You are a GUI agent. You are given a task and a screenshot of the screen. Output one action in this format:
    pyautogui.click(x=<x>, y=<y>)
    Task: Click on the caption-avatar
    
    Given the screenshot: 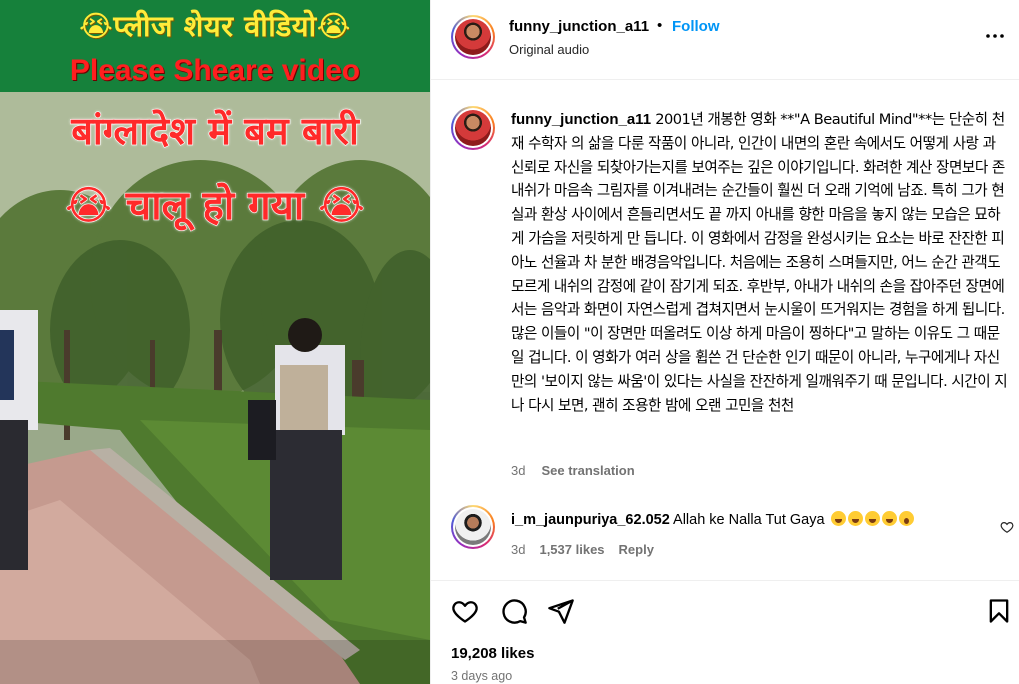 What is the action you would take?
    pyautogui.click(x=473, y=128)
    